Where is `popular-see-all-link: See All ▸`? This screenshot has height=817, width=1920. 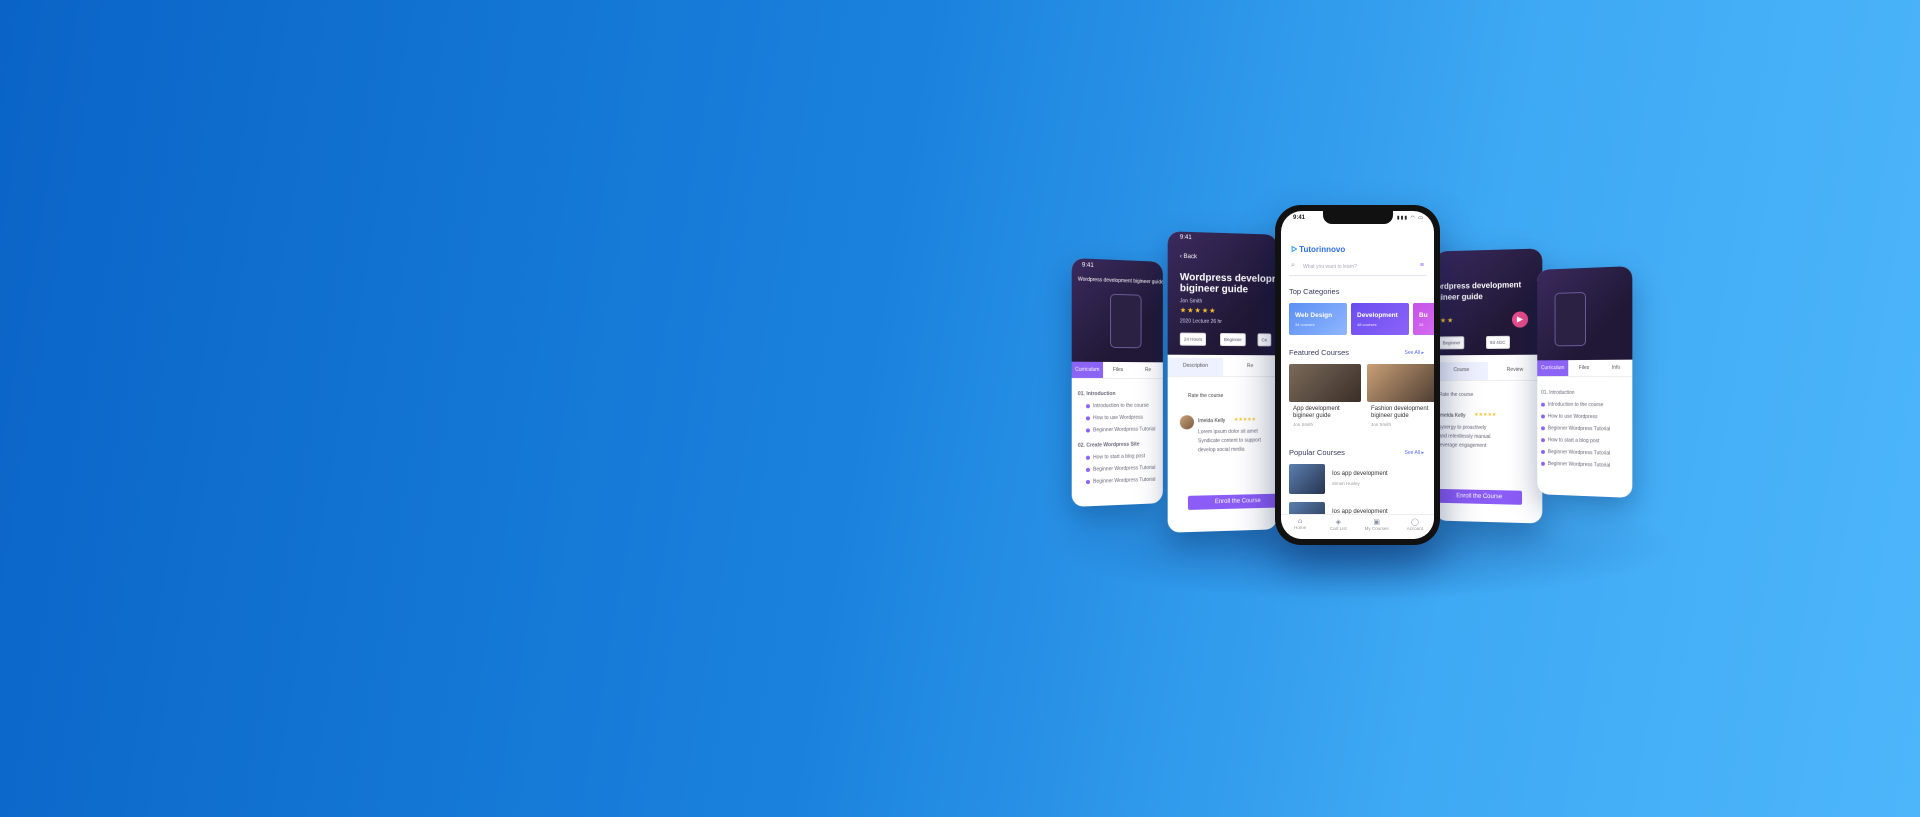 popular-see-all-link: See All ▸ is located at coordinates (1414, 453).